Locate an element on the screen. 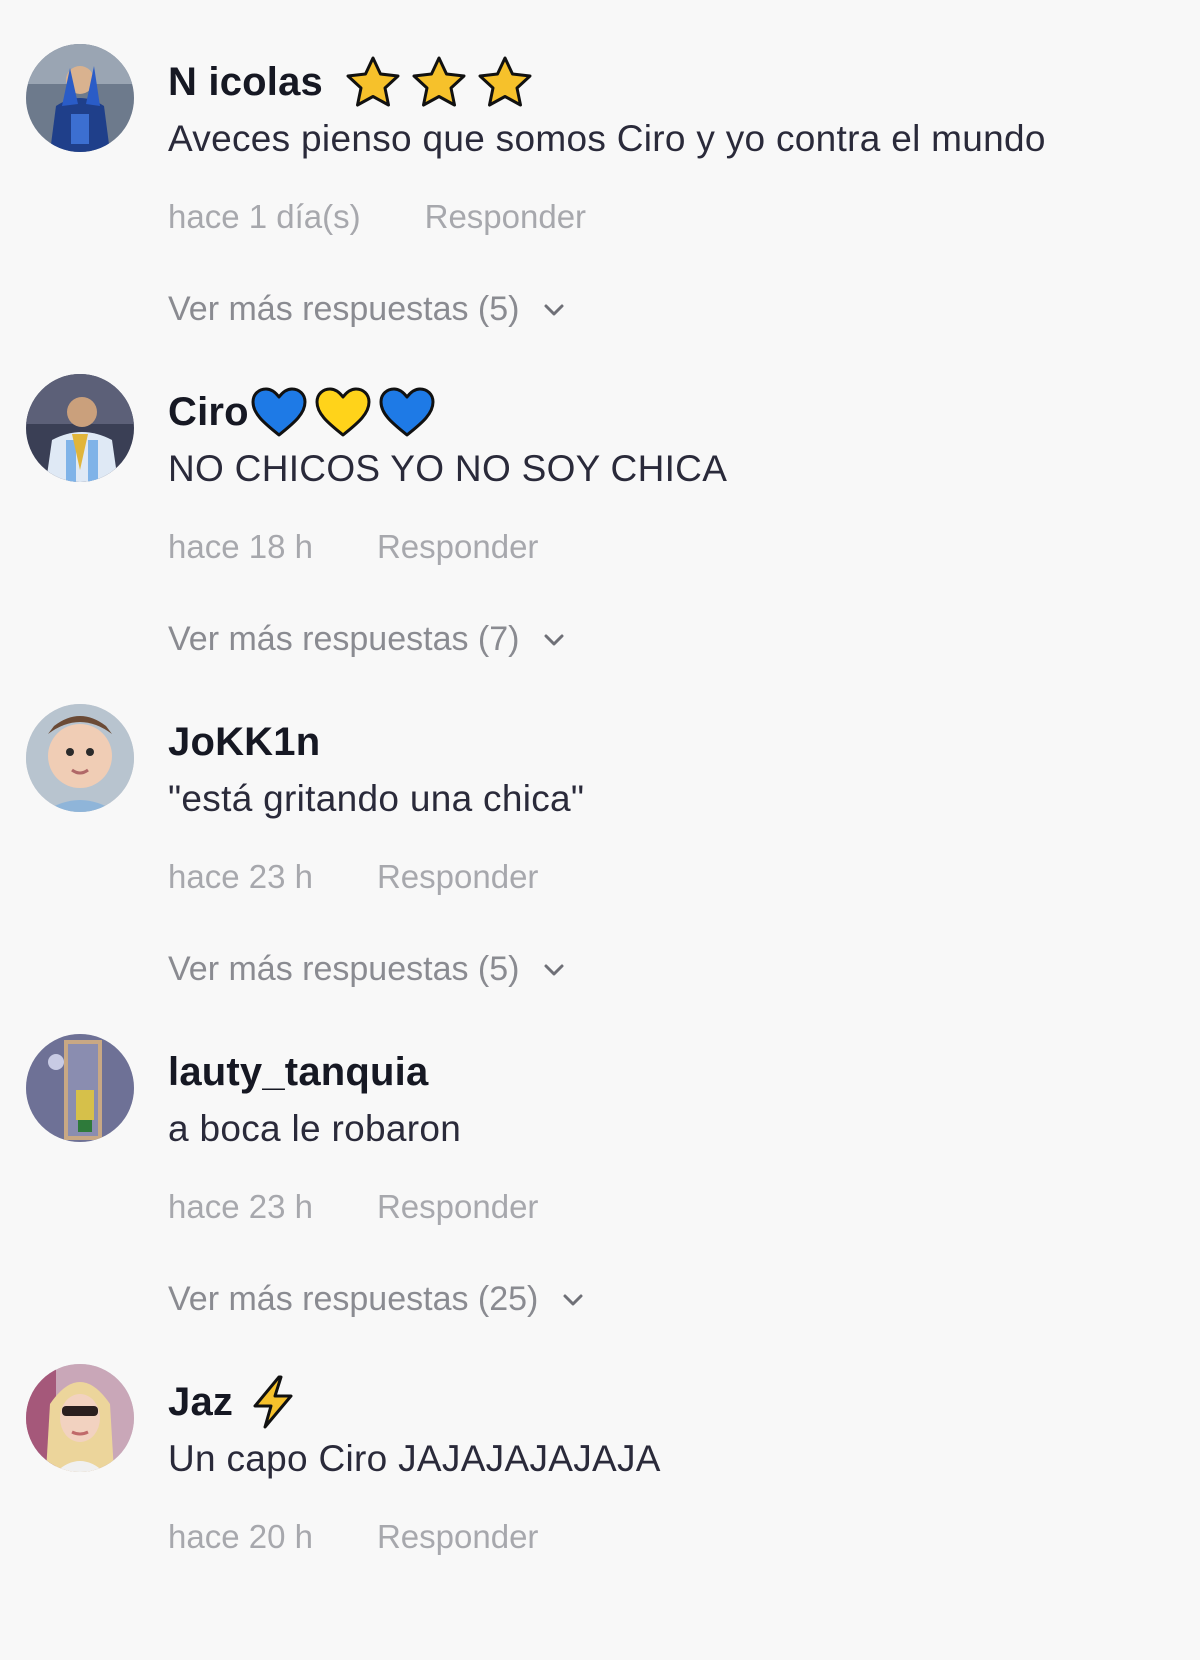 The width and height of the screenshot is (1200, 1660). comment-meta: hace 18 h Responder is located at coordinates (353, 547).